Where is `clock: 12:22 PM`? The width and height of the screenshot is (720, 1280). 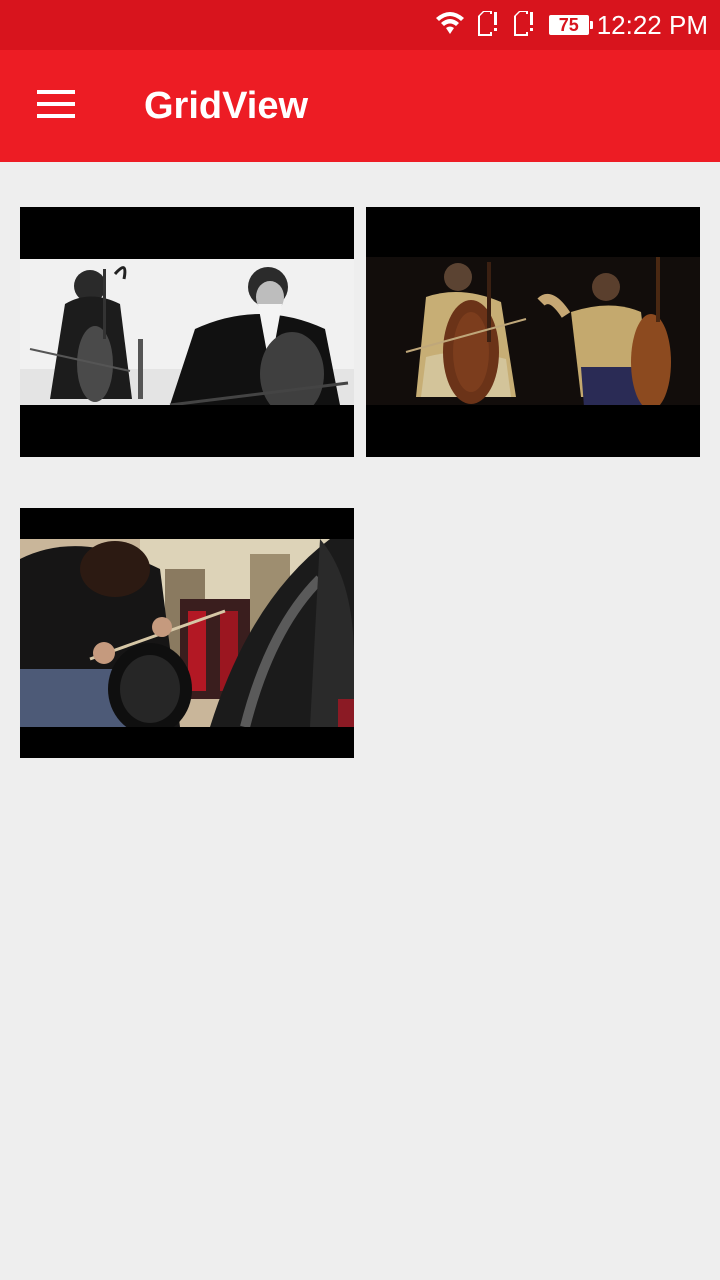
clock: 12:22 PM is located at coordinates (652, 25).